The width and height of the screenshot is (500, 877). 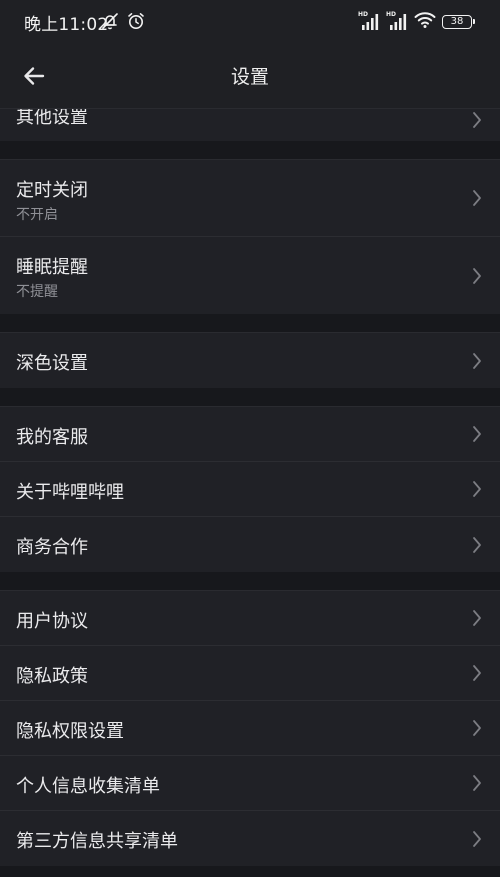 I want to click on settings-item-about: 关于哔哩哔哩, so click(x=250, y=489).